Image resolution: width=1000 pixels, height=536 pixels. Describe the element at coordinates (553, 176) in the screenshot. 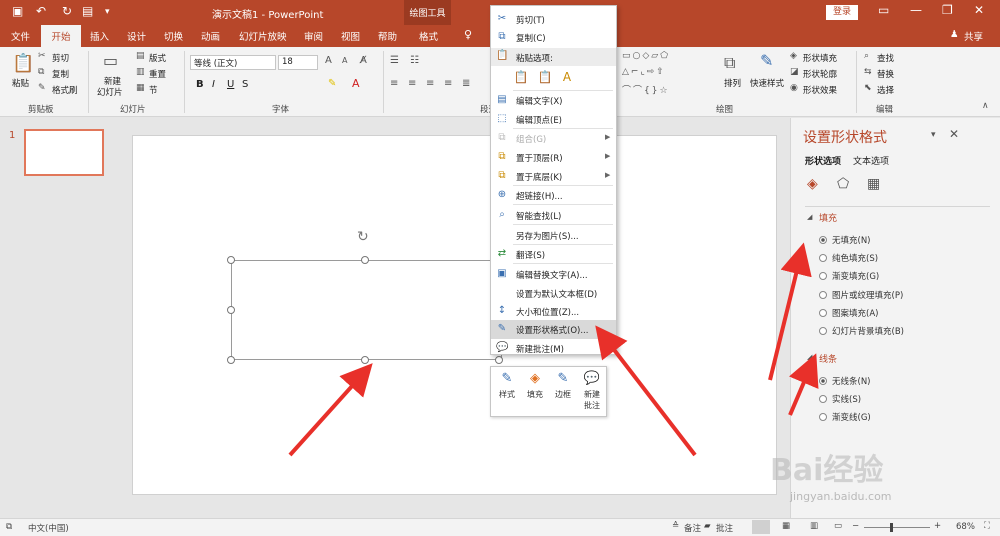

I see `menu-item-send-to-back: ⧉ 置于底层(K) ▶` at that location.